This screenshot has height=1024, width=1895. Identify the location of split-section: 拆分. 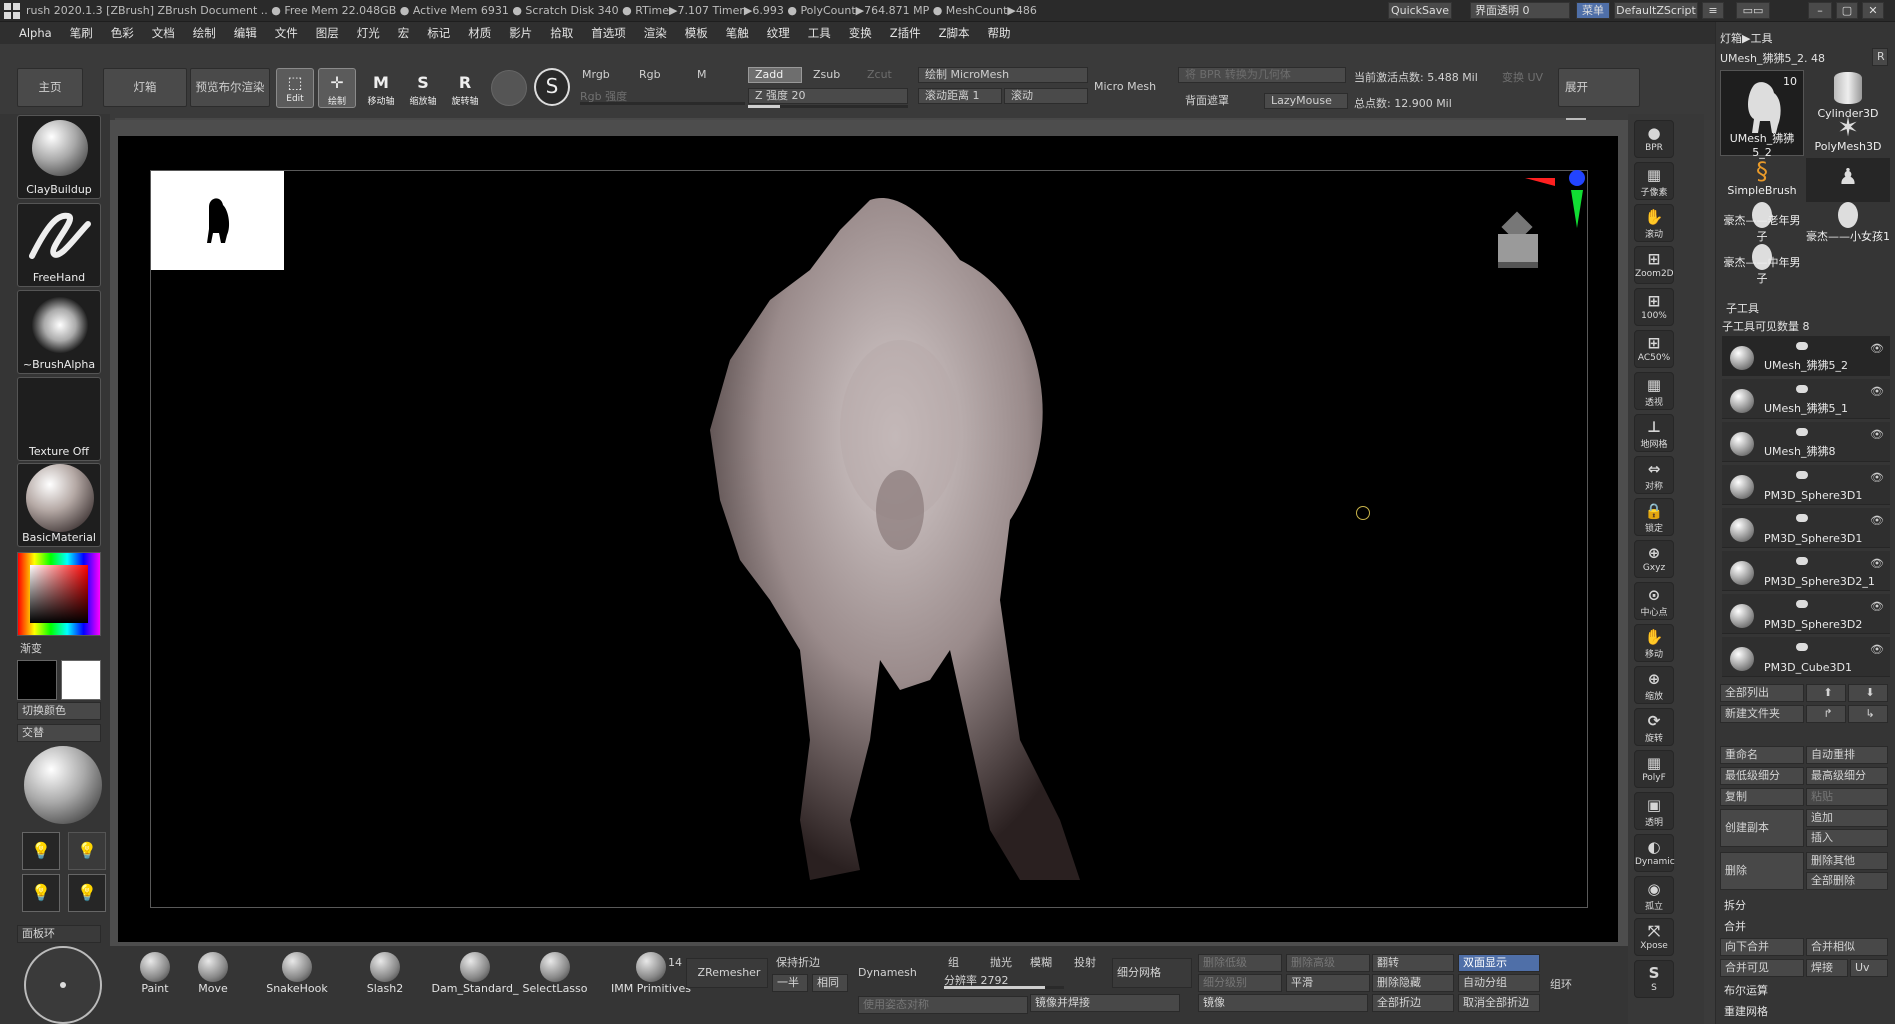
(1735, 905).